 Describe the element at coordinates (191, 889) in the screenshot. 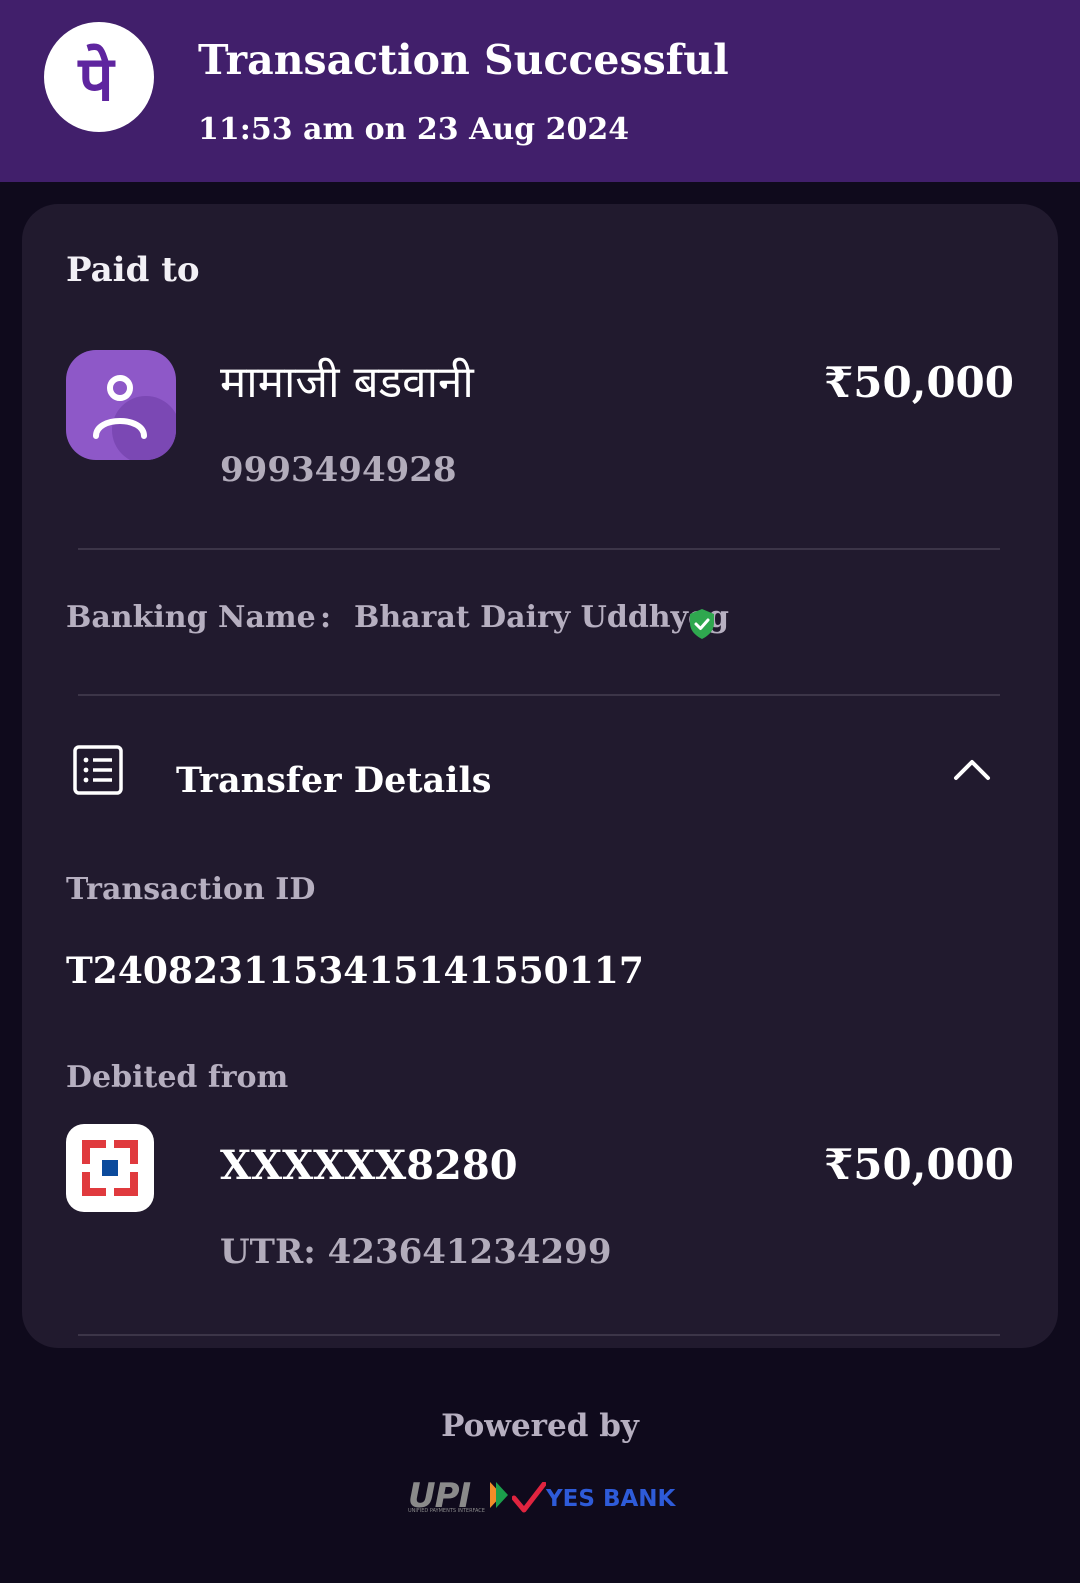

I see `transaction-id-label: Transaction ID` at that location.